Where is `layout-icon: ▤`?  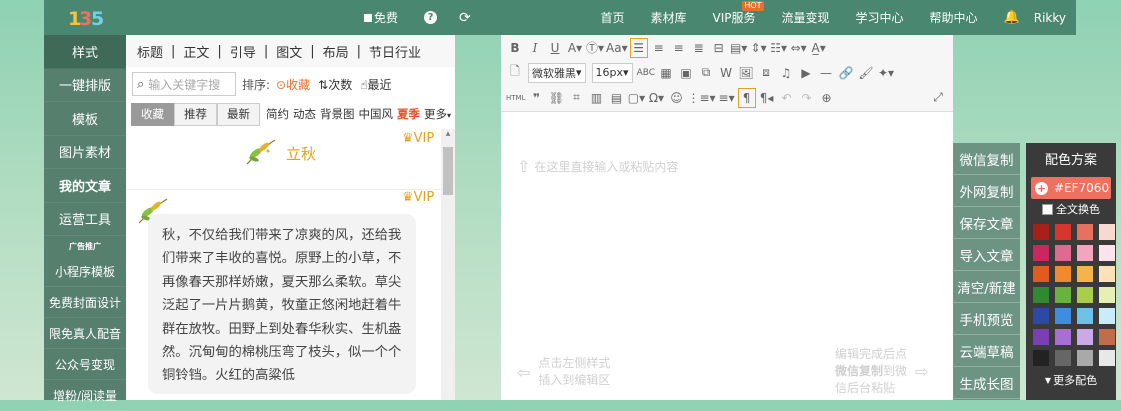 layout-icon: ▤ is located at coordinates (616, 98).